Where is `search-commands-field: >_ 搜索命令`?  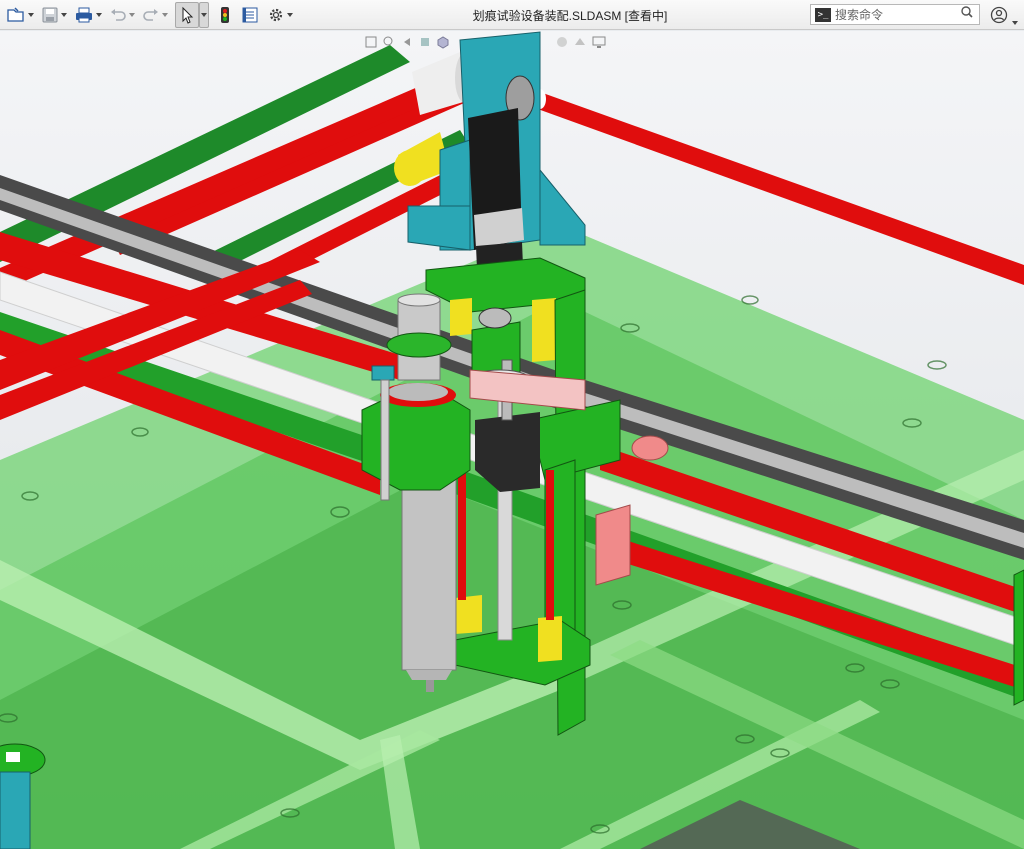
search-commands-field: >_ 搜索命令 is located at coordinates (895, 14).